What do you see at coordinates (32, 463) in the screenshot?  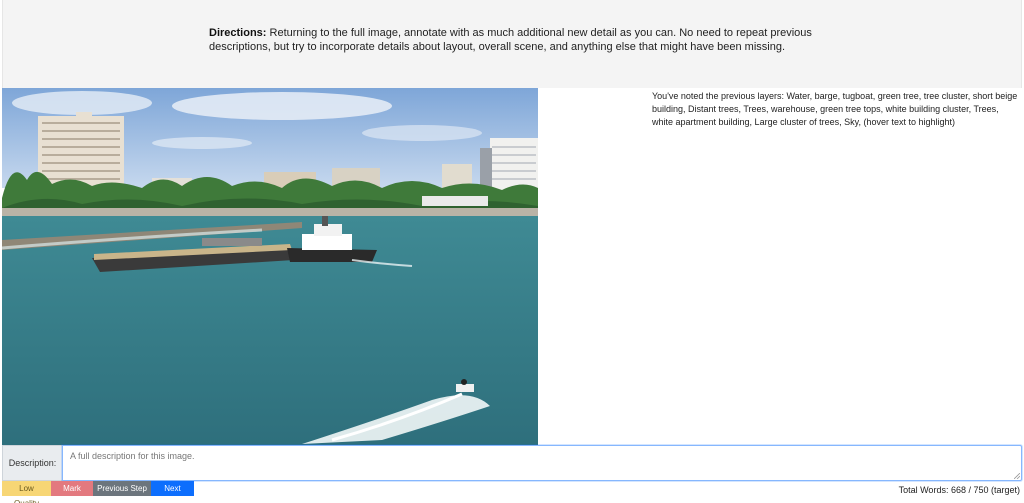 I see `description-label: Description:` at bounding box center [32, 463].